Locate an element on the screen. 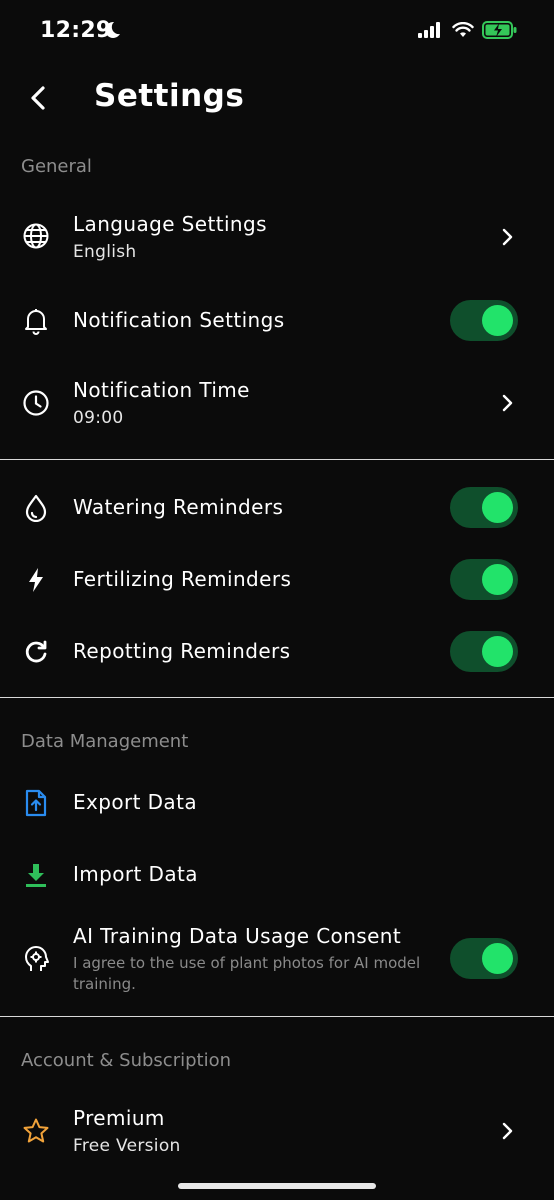 The height and width of the screenshot is (1200, 554). wifi-icon is located at coordinates (463, 31).